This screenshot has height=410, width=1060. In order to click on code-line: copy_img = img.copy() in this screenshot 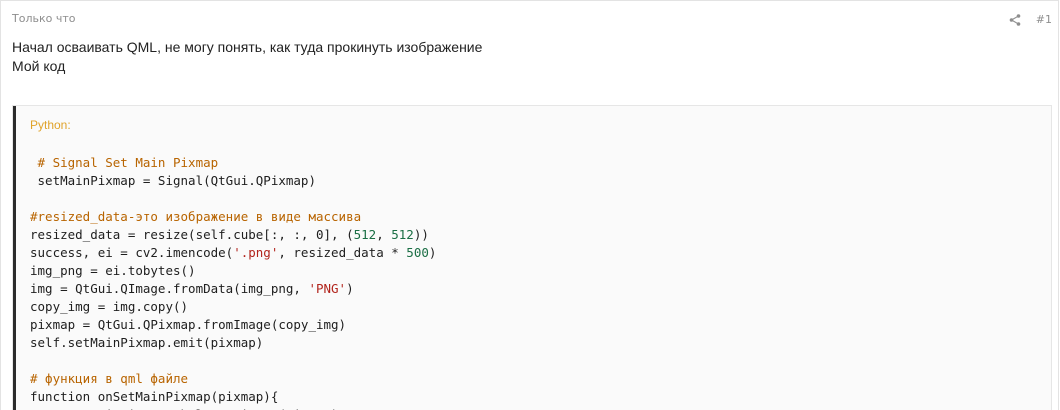, I will do `click(233, 307)`.